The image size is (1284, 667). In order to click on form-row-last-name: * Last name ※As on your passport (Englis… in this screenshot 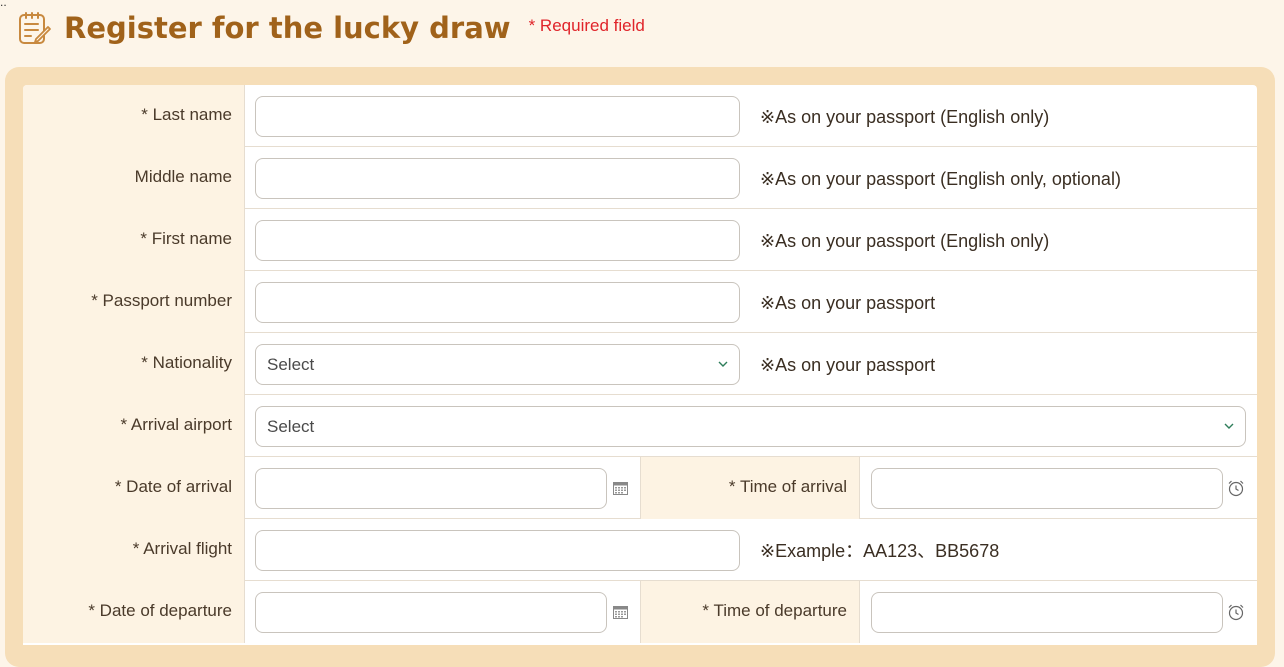, I will do `click(640, 116)`.